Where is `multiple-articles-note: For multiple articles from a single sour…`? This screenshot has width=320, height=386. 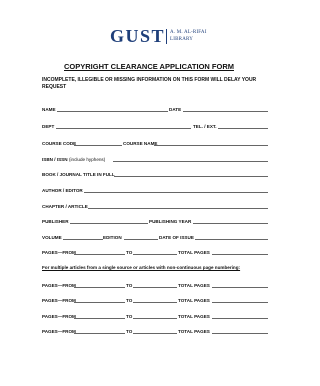
multiple-articles-note: For multiple articles from a single sour… is located at coordinates (141, 267).